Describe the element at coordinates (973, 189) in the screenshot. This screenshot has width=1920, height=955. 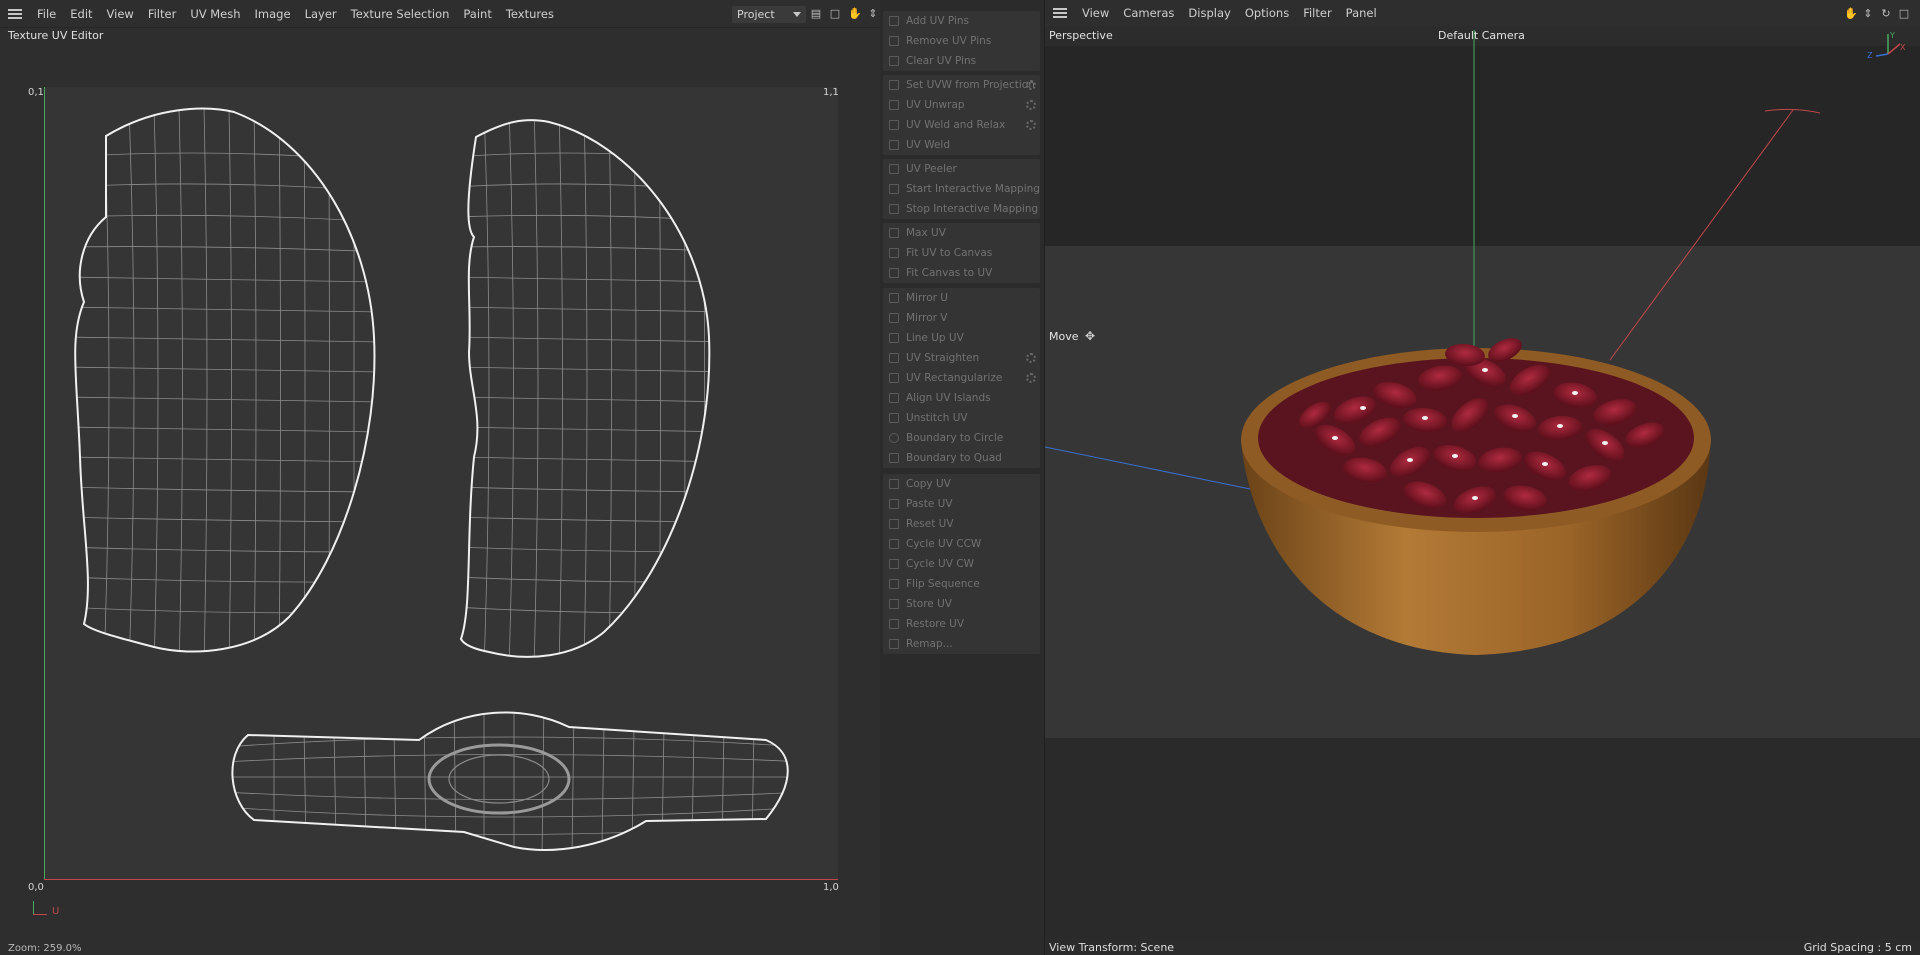
I see `palette-label: Start Interactive Mapping` at that location.